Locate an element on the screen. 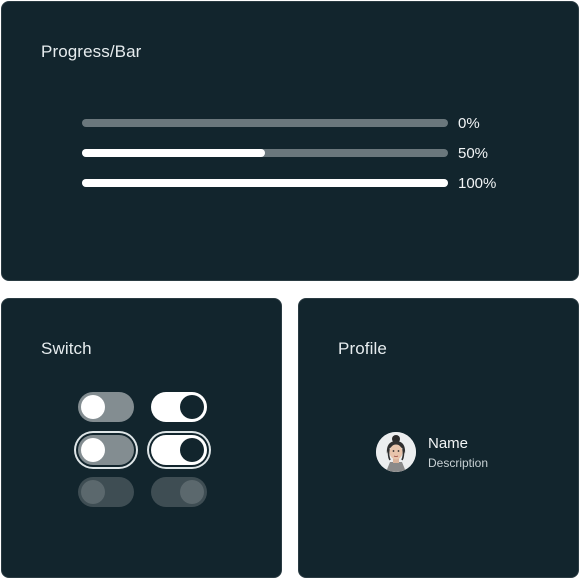 Image resolution: width=580 pixels, height=580 pixels. switch-focused-on is located at coordinates (179, 450).